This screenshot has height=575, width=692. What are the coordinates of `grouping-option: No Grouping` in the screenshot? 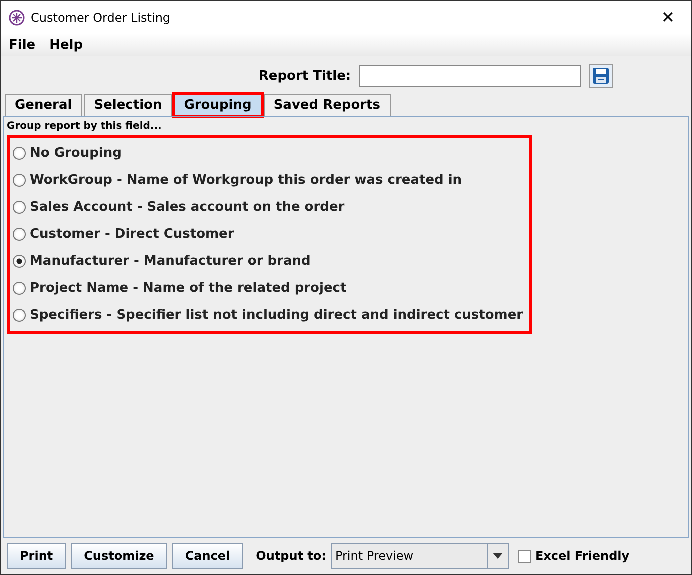 It's located at (268, 153).